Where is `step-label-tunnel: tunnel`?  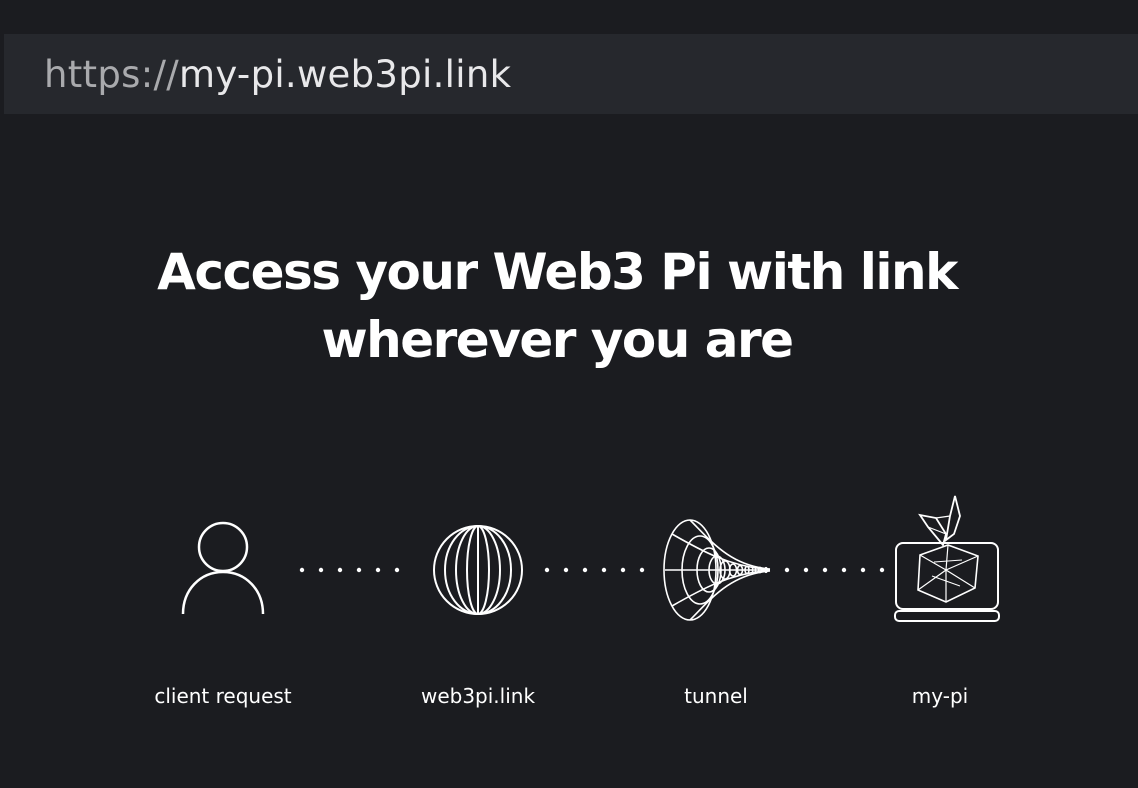 step-label-tunnel: tunnel is located at coordinates (716, 696).